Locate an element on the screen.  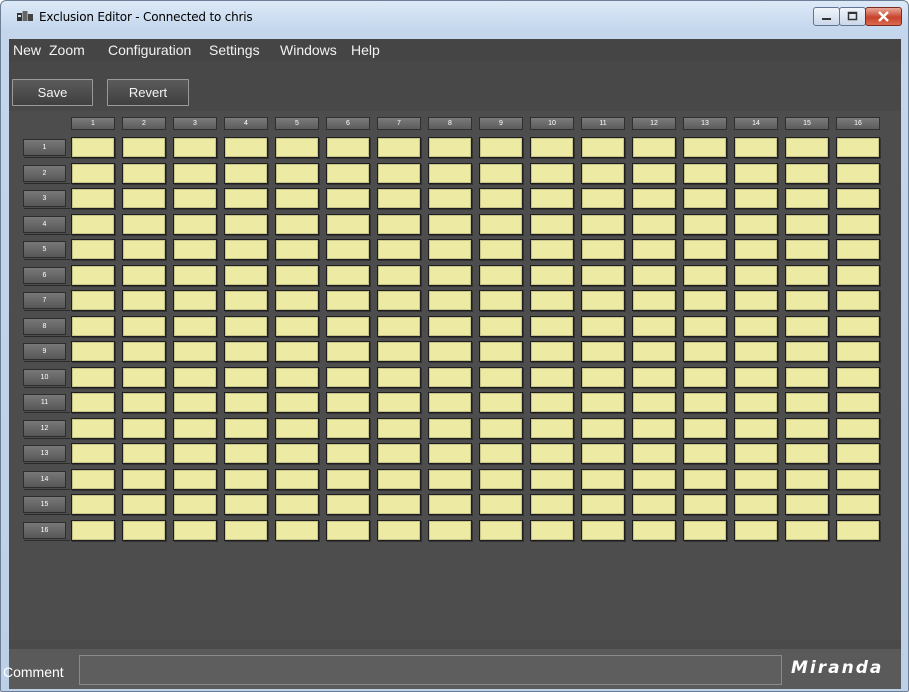
row-header: 6 is located at coordinates (46, 276).